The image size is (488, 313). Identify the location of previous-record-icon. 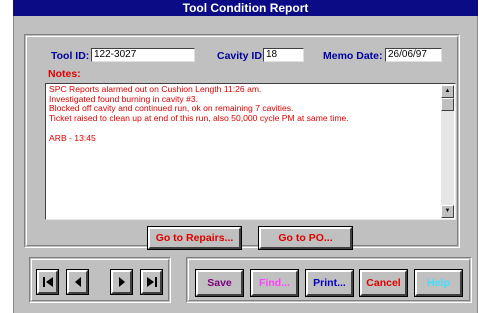
(78, 282).